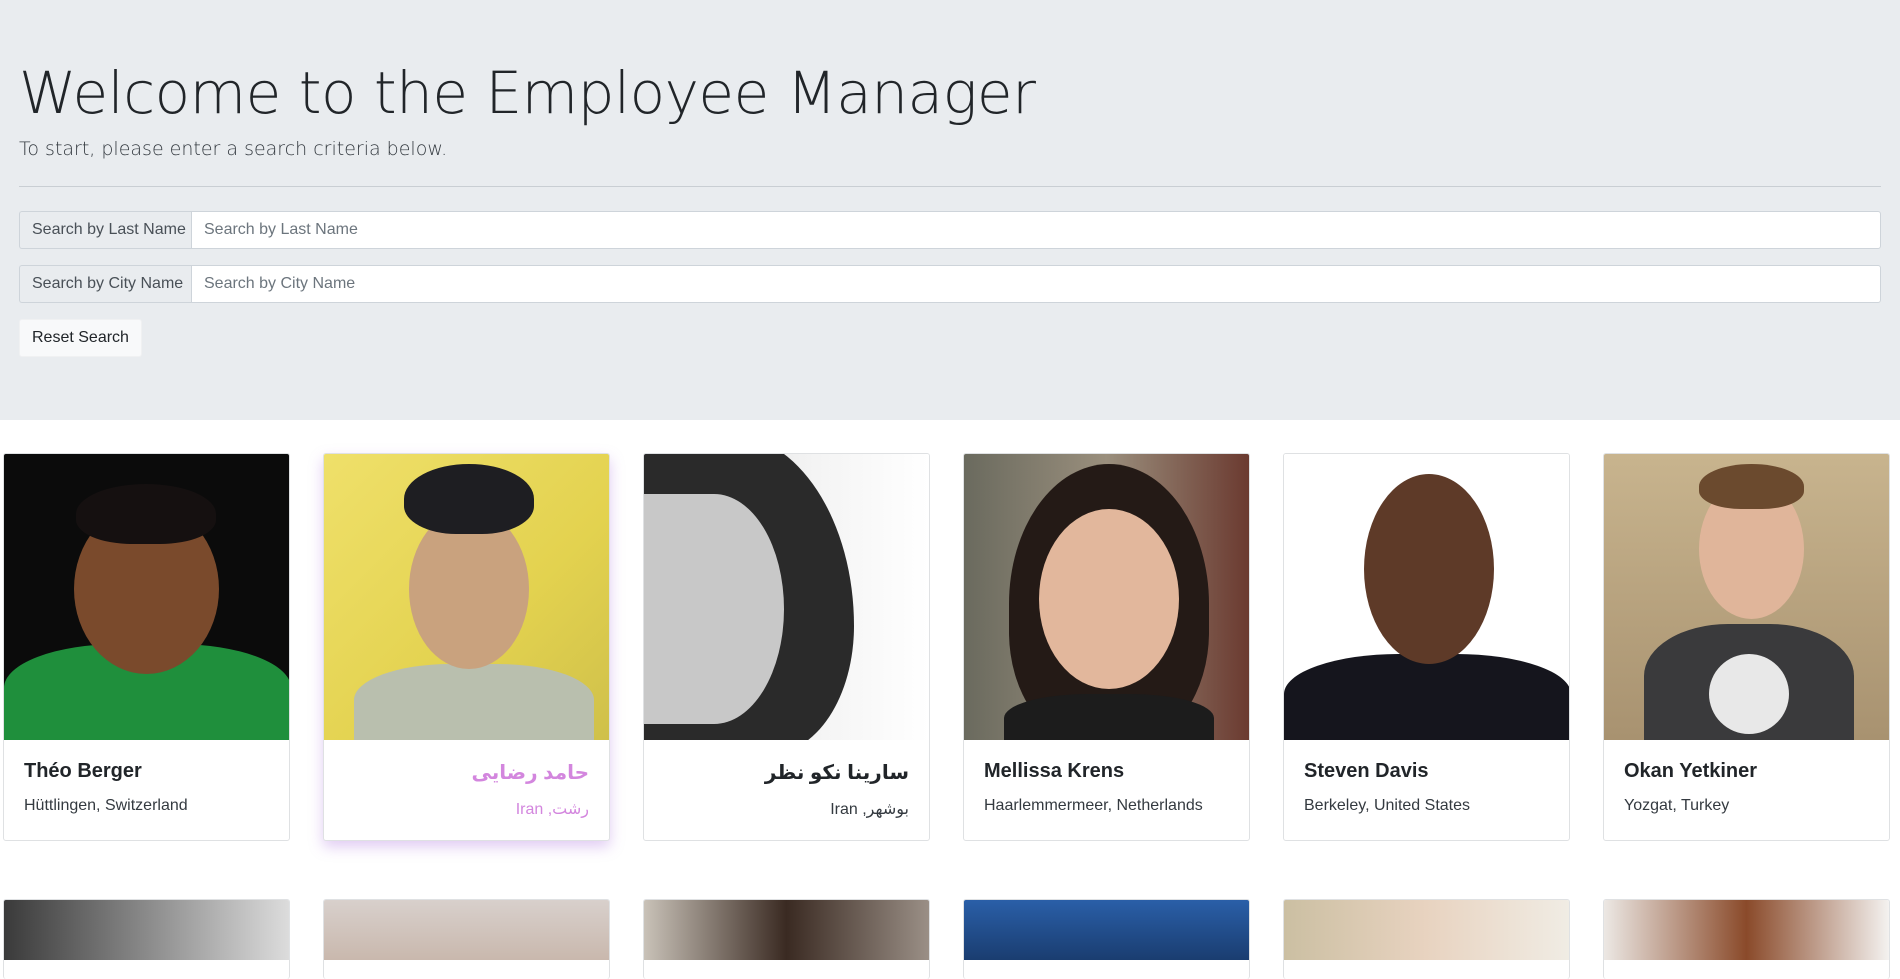 The image size is (1900, 979). I want to click on last-name-search-group: Search by Last Name, so click(950, 230).